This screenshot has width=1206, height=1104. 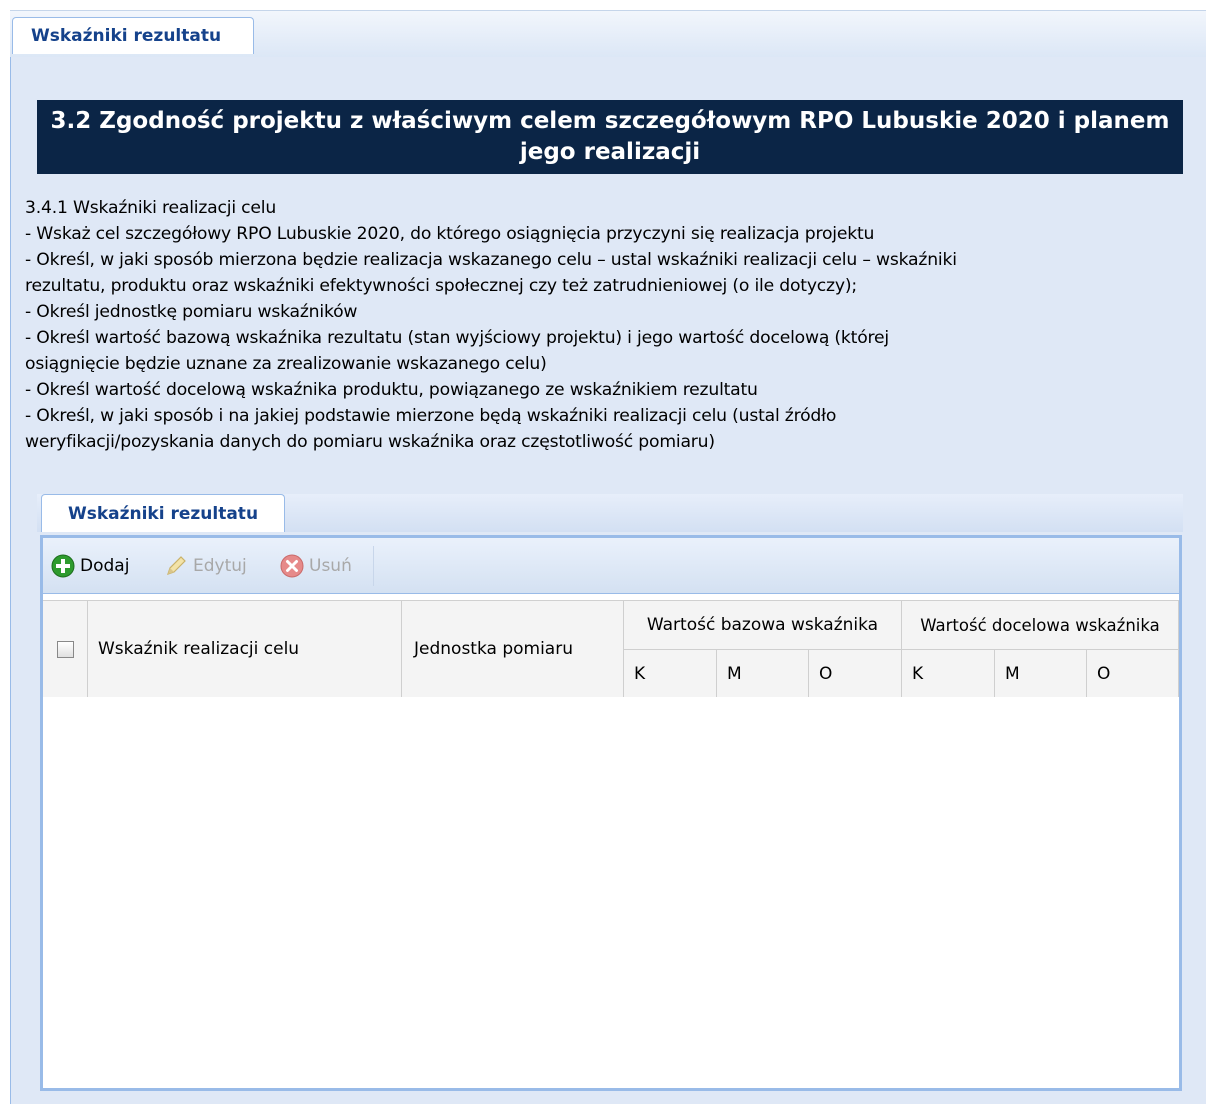 I want to click on col-group-base-value: Wartość bazowa wskaźnika, so click(x=763, y=625).